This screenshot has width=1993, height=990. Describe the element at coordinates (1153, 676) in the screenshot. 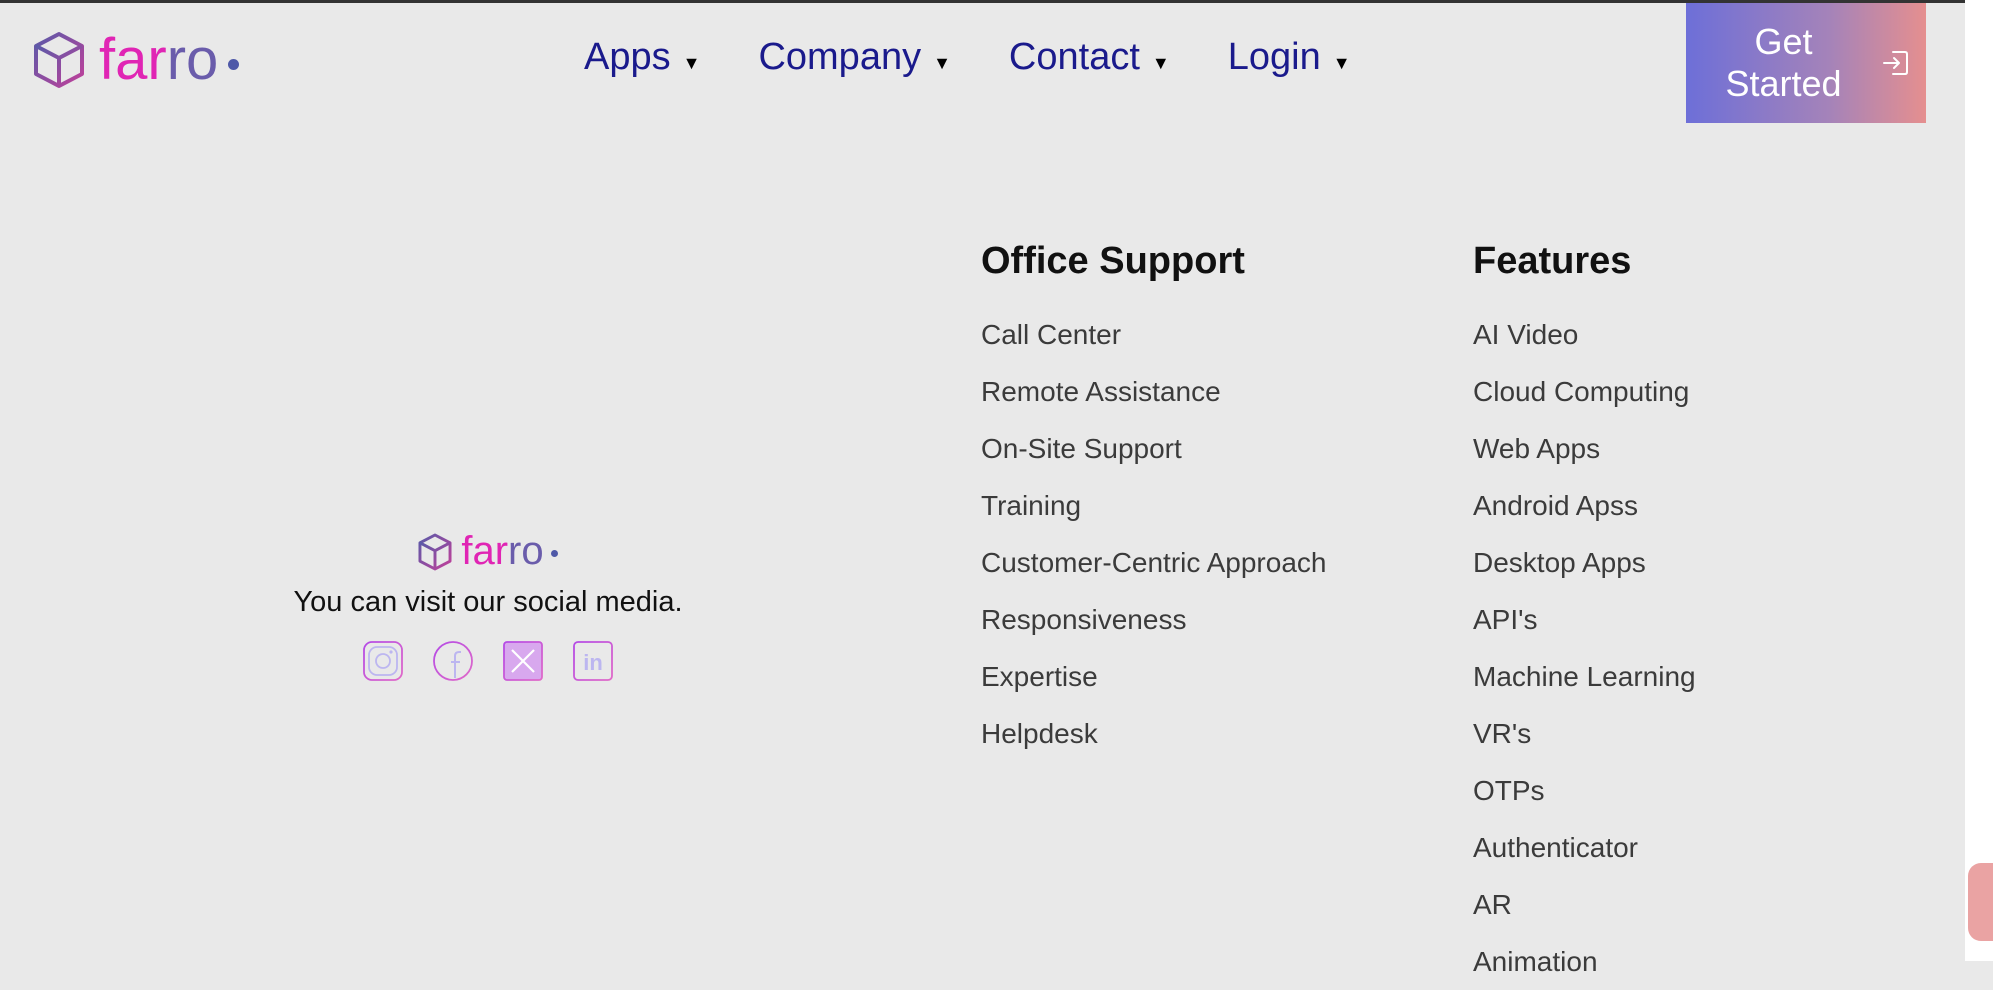

I see `office-link-expertise: Expertise` at that location.